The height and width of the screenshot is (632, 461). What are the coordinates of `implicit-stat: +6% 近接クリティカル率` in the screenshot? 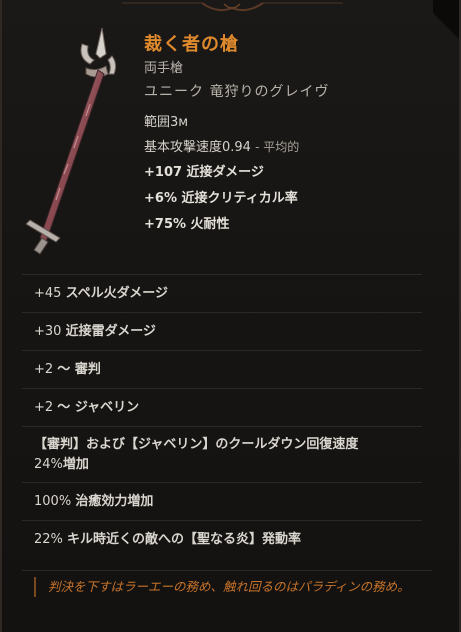 It's located at (221, 198).